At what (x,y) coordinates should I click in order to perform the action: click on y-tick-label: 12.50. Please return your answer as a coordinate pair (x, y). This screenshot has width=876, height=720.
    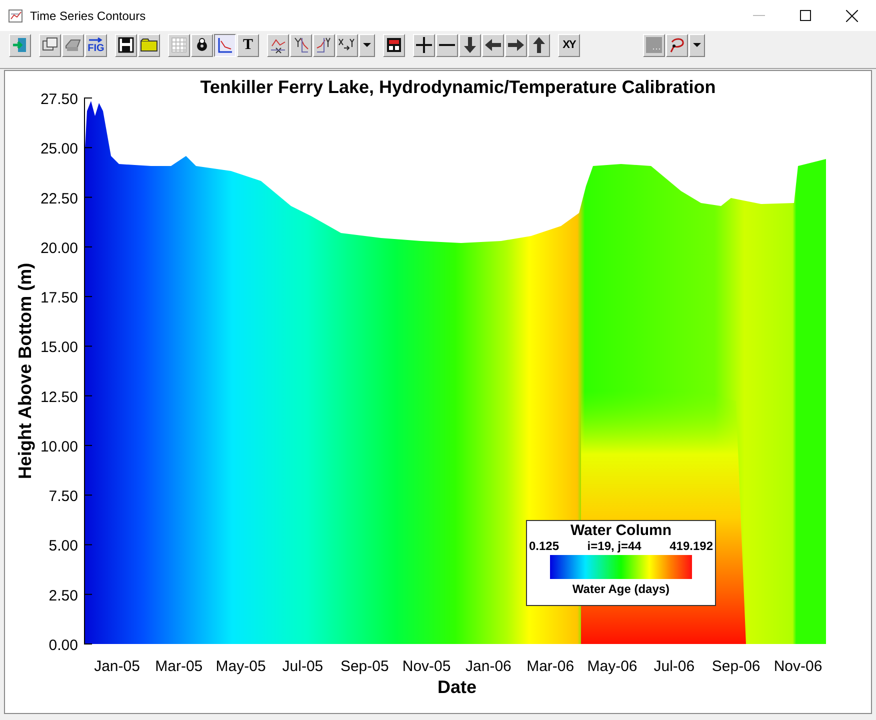
    Looking at the image, I should click on (59, 397).